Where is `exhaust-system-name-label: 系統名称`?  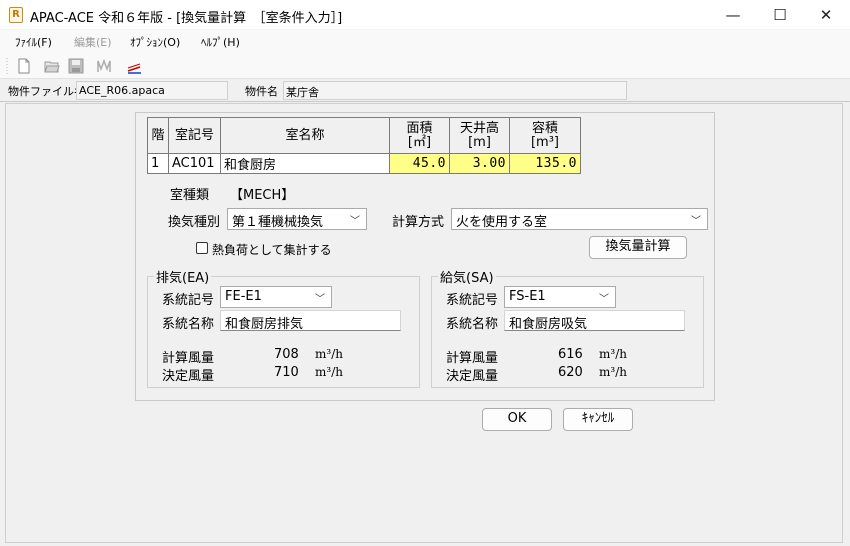
exhaust-system-name-label: 系統名称 is located at coordinates (188, 324).